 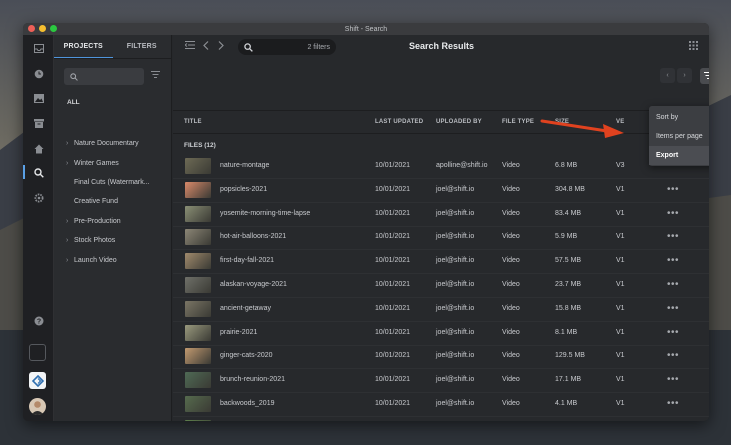 I want to click on annotation-arrow, so click(x=582, y=128).